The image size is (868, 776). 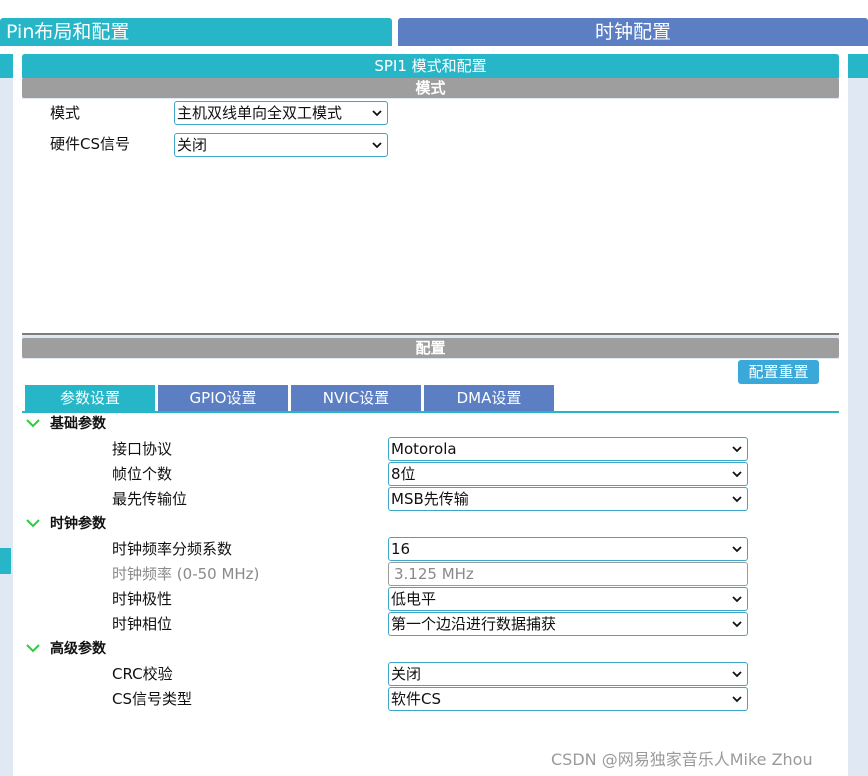 I want to click on select-value: 软件CS, so click(x=416, y=699).